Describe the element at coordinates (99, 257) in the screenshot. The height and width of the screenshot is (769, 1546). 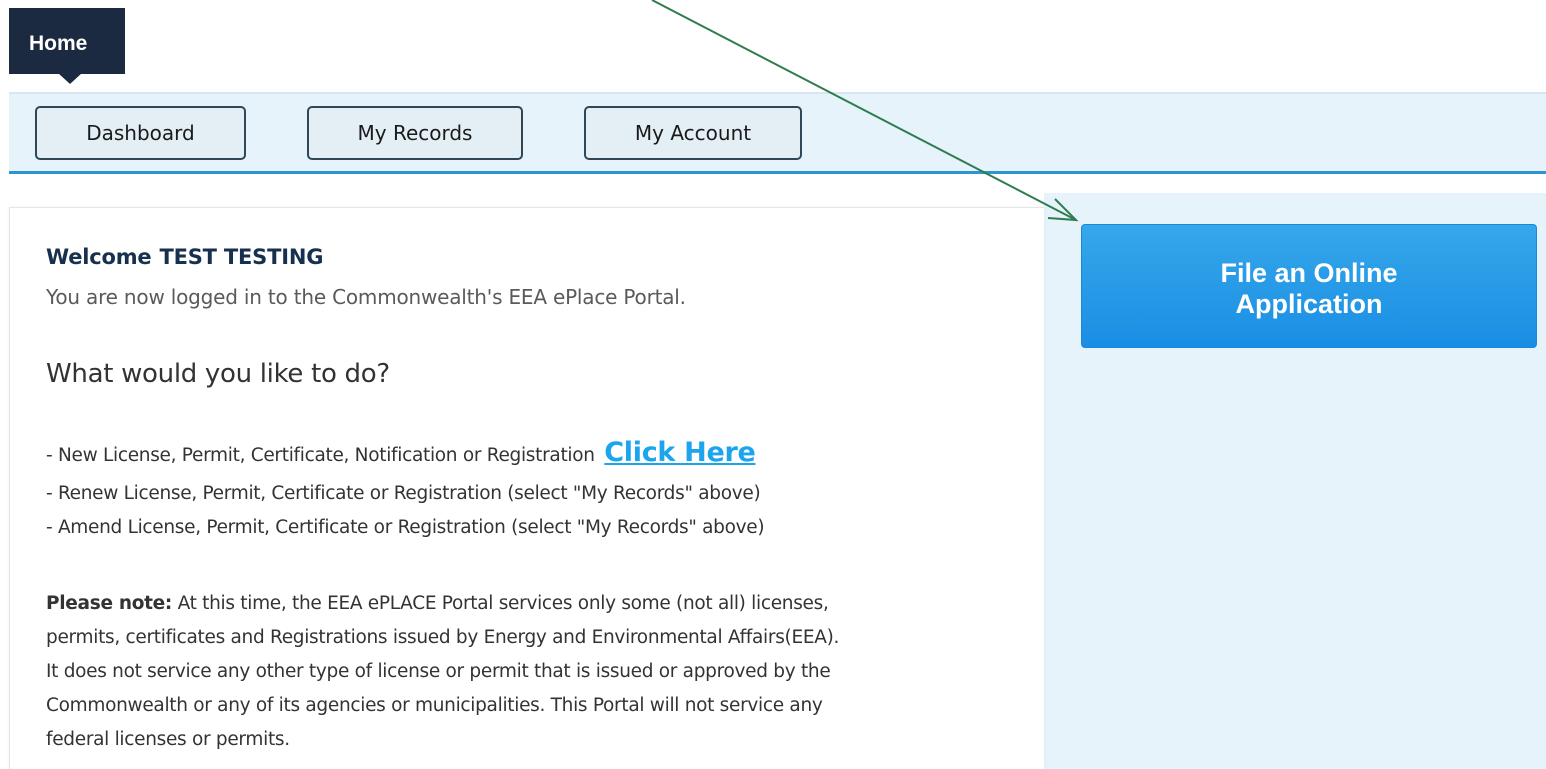
I see `welcome-prefix: Welcome` at that location.